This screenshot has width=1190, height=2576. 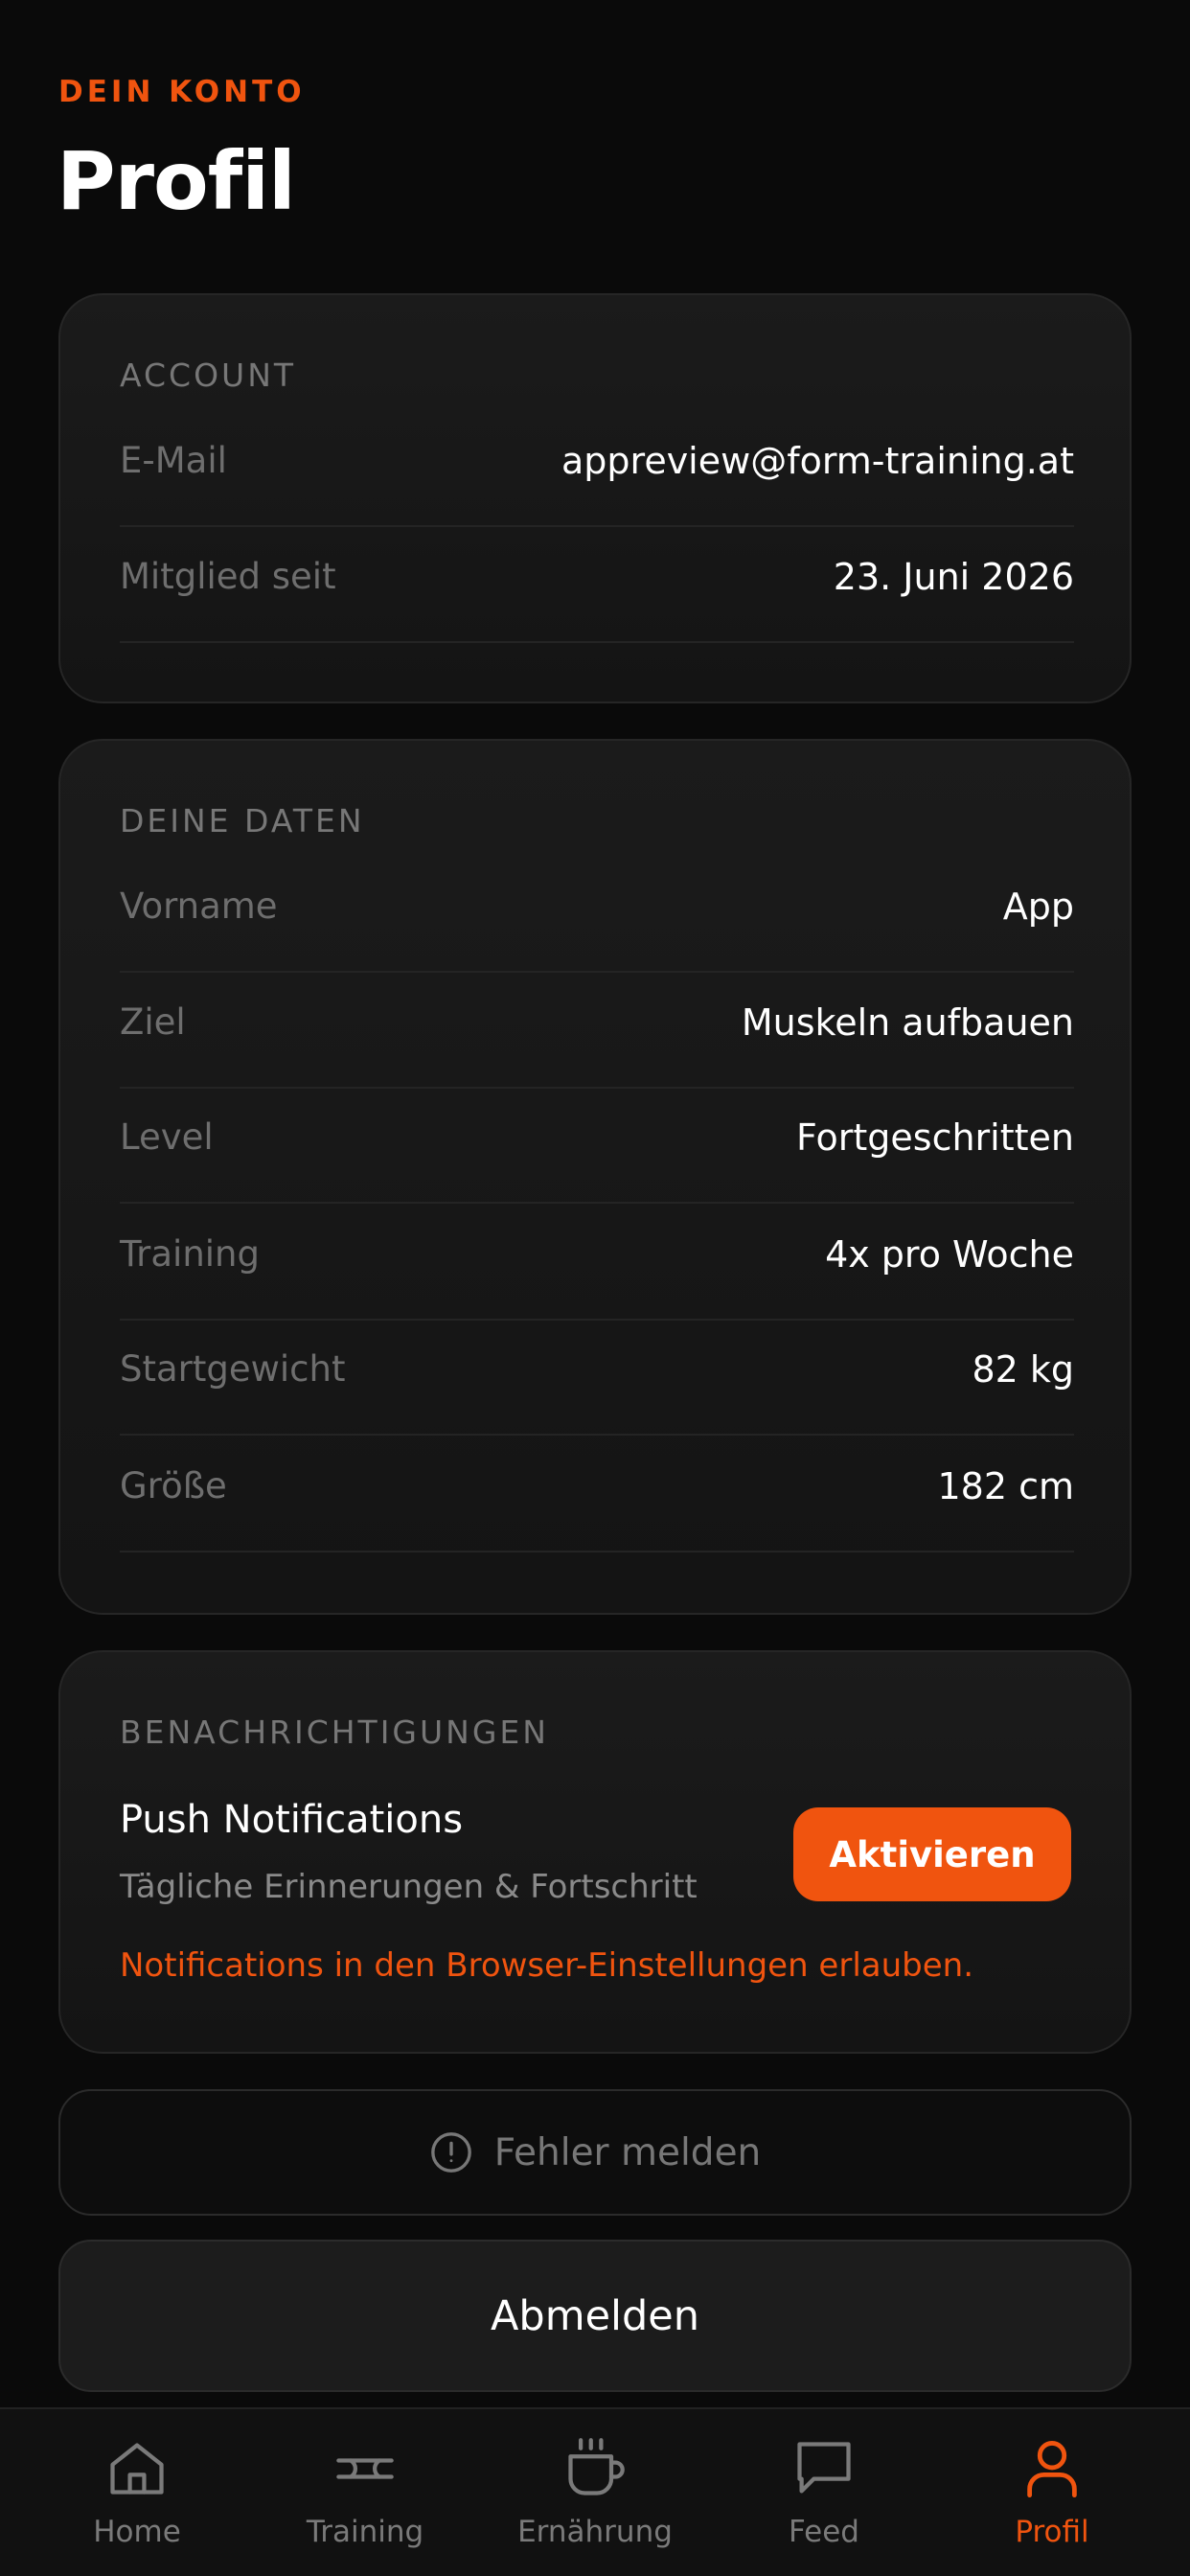 What do you see at coordinates (932, 1854) in the screenshot?
I see `activate-notifications-button: Aktivieren` at bounding box center [932, 1854].